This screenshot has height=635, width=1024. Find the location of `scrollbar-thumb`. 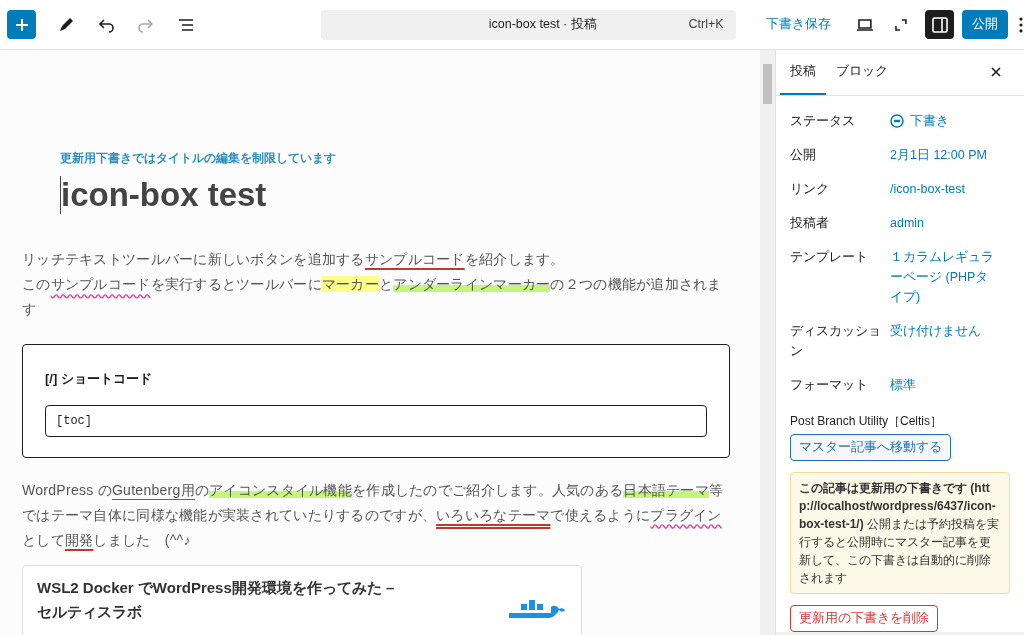

scrollbar-thumb is located at coordinates (767, 84).